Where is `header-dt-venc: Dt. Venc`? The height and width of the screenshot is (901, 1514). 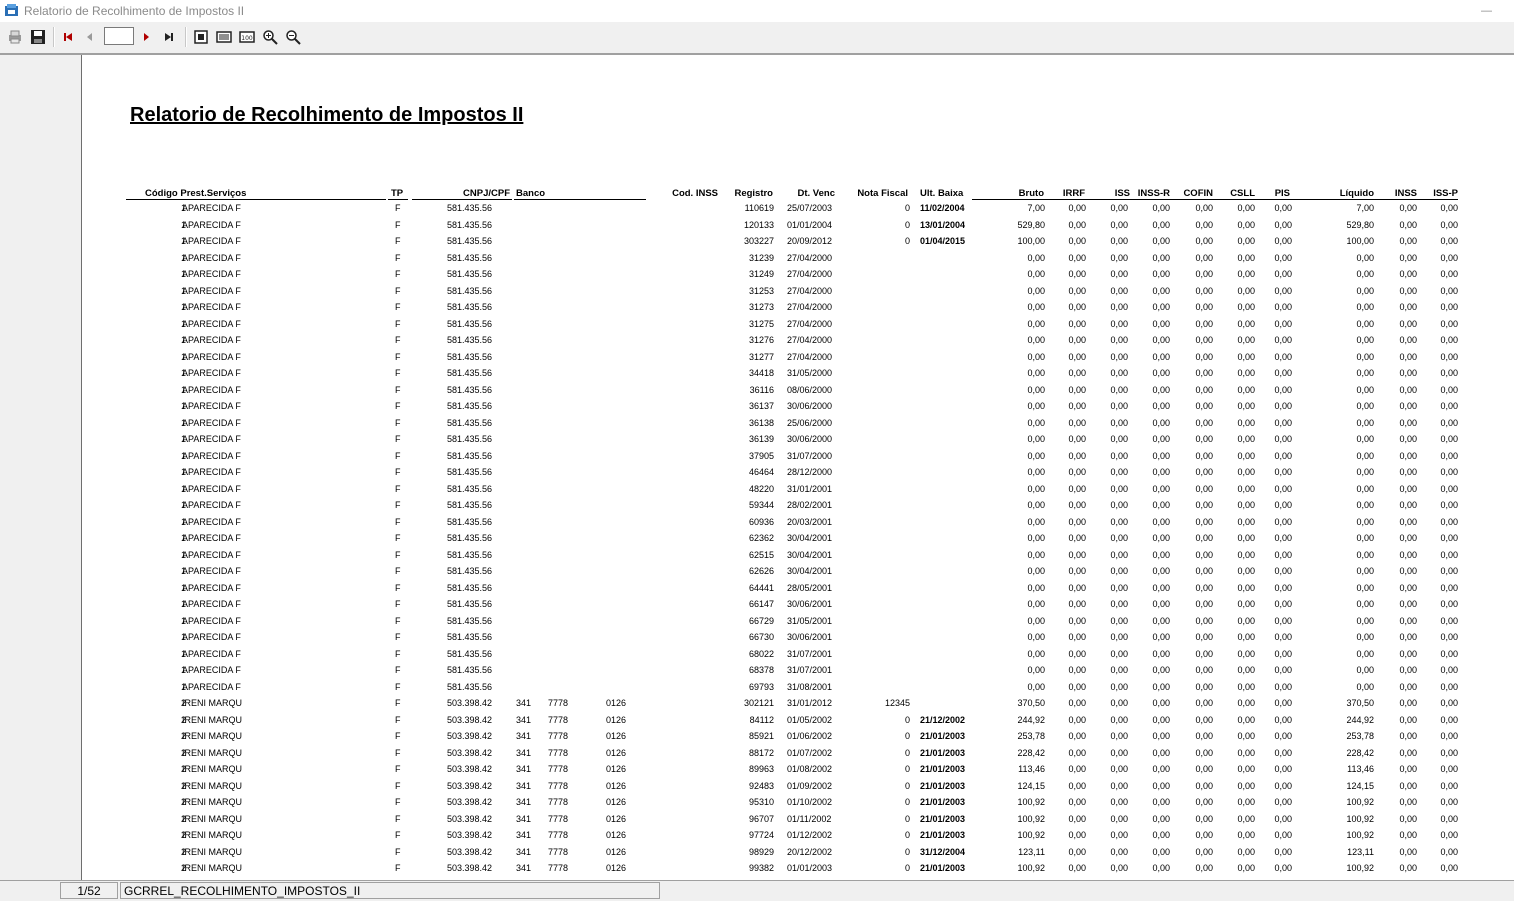 header-dt-venc: Dt. Venc is located at coordinates (816, 193).